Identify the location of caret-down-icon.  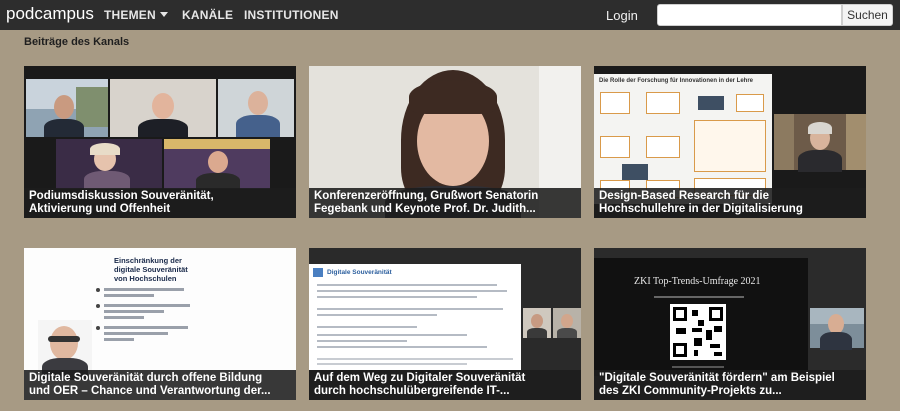
(163, 14).